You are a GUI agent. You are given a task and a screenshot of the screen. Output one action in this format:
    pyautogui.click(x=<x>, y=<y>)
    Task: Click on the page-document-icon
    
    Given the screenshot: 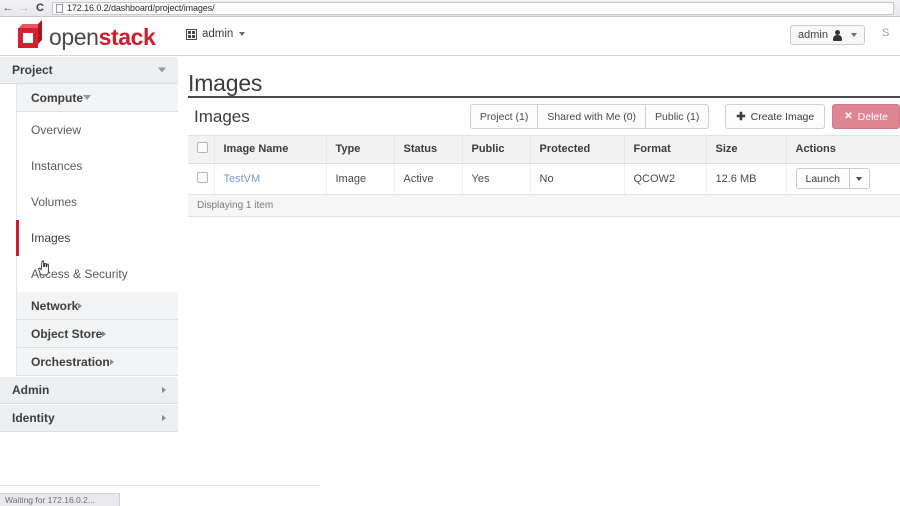 What is the action you would take?
    pyautogui.click(x=59, y=8)
    